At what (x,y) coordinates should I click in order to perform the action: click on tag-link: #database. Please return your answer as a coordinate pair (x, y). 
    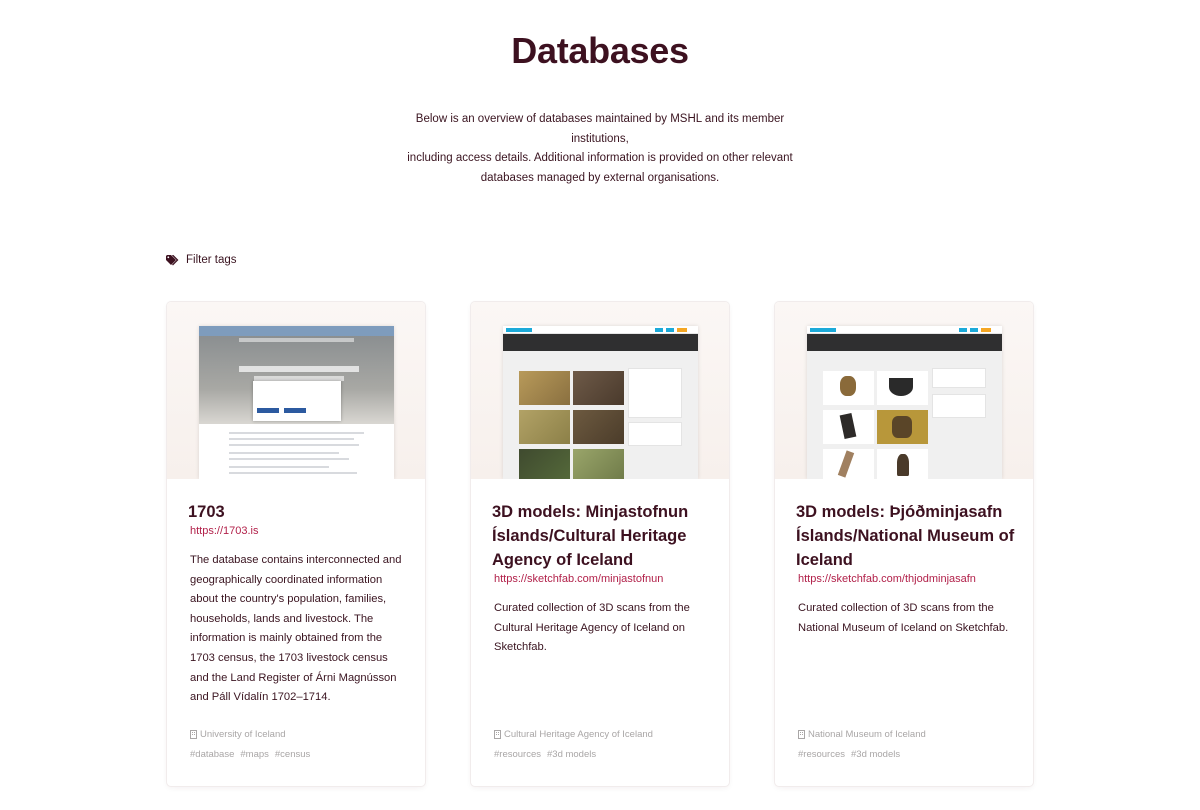
    Looking at the image, I should click on (212, 754).